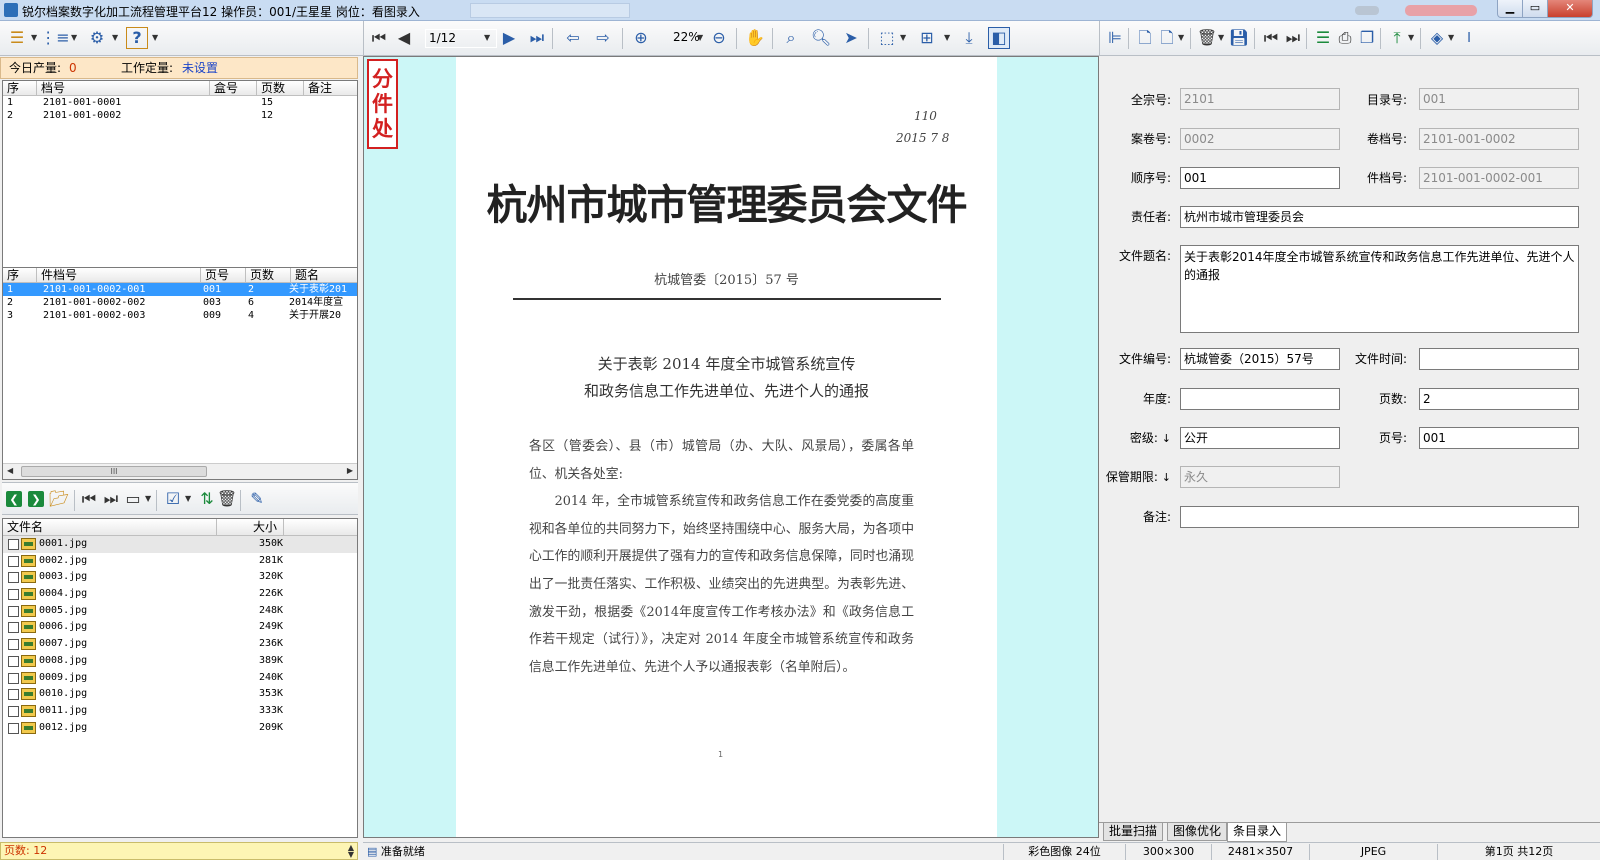 The width and height of the screenshot is (1600, 860). What do you see at coordinates (1499, 139) in the screenshot?
I see `volume-code-field: 2101-001-0002` at bounding box center [1499, 139].